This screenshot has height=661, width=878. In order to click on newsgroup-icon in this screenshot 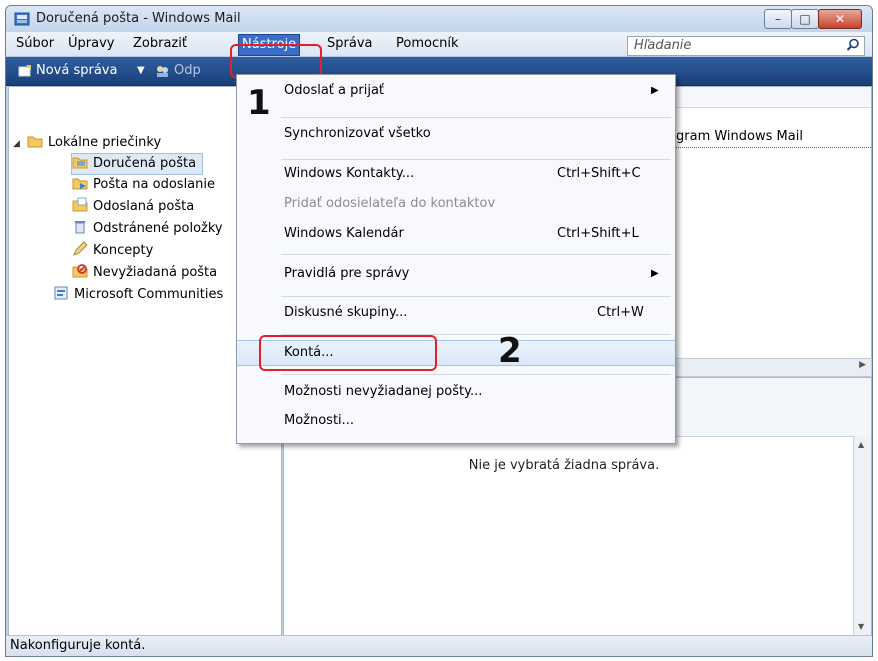, I will do `click(61, 293)`.